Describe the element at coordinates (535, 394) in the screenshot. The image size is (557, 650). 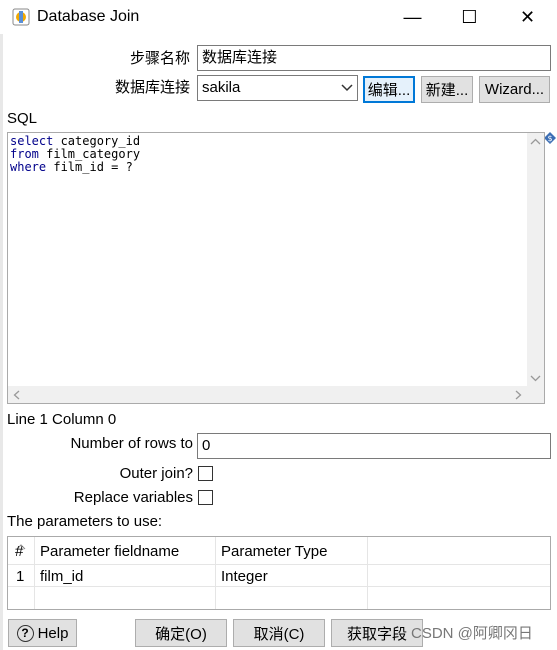
I see `scrollbar-corner` at that location.